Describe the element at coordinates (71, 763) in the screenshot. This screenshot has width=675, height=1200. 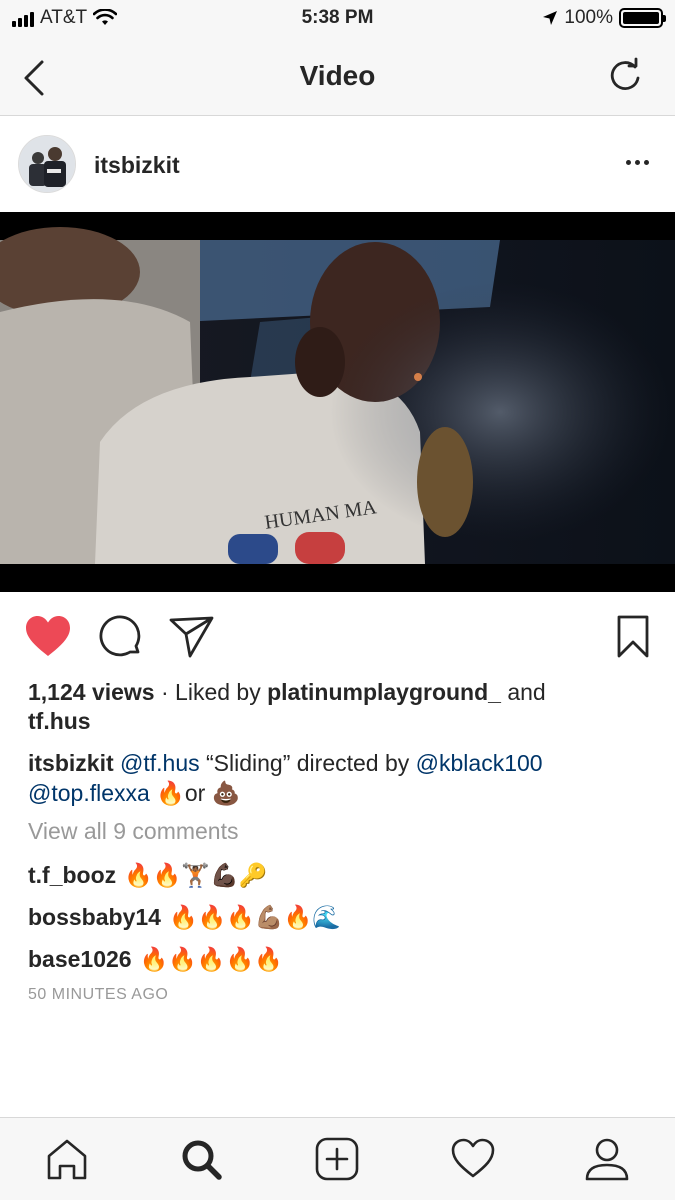
I see `caption-author: itsbizkit` at that location.